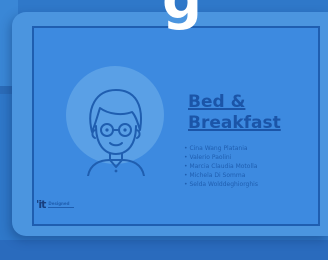  What do you see at coordinates (61, 207) in the screenshot?
I see `logo-underline` at bounding box center [61, 207].